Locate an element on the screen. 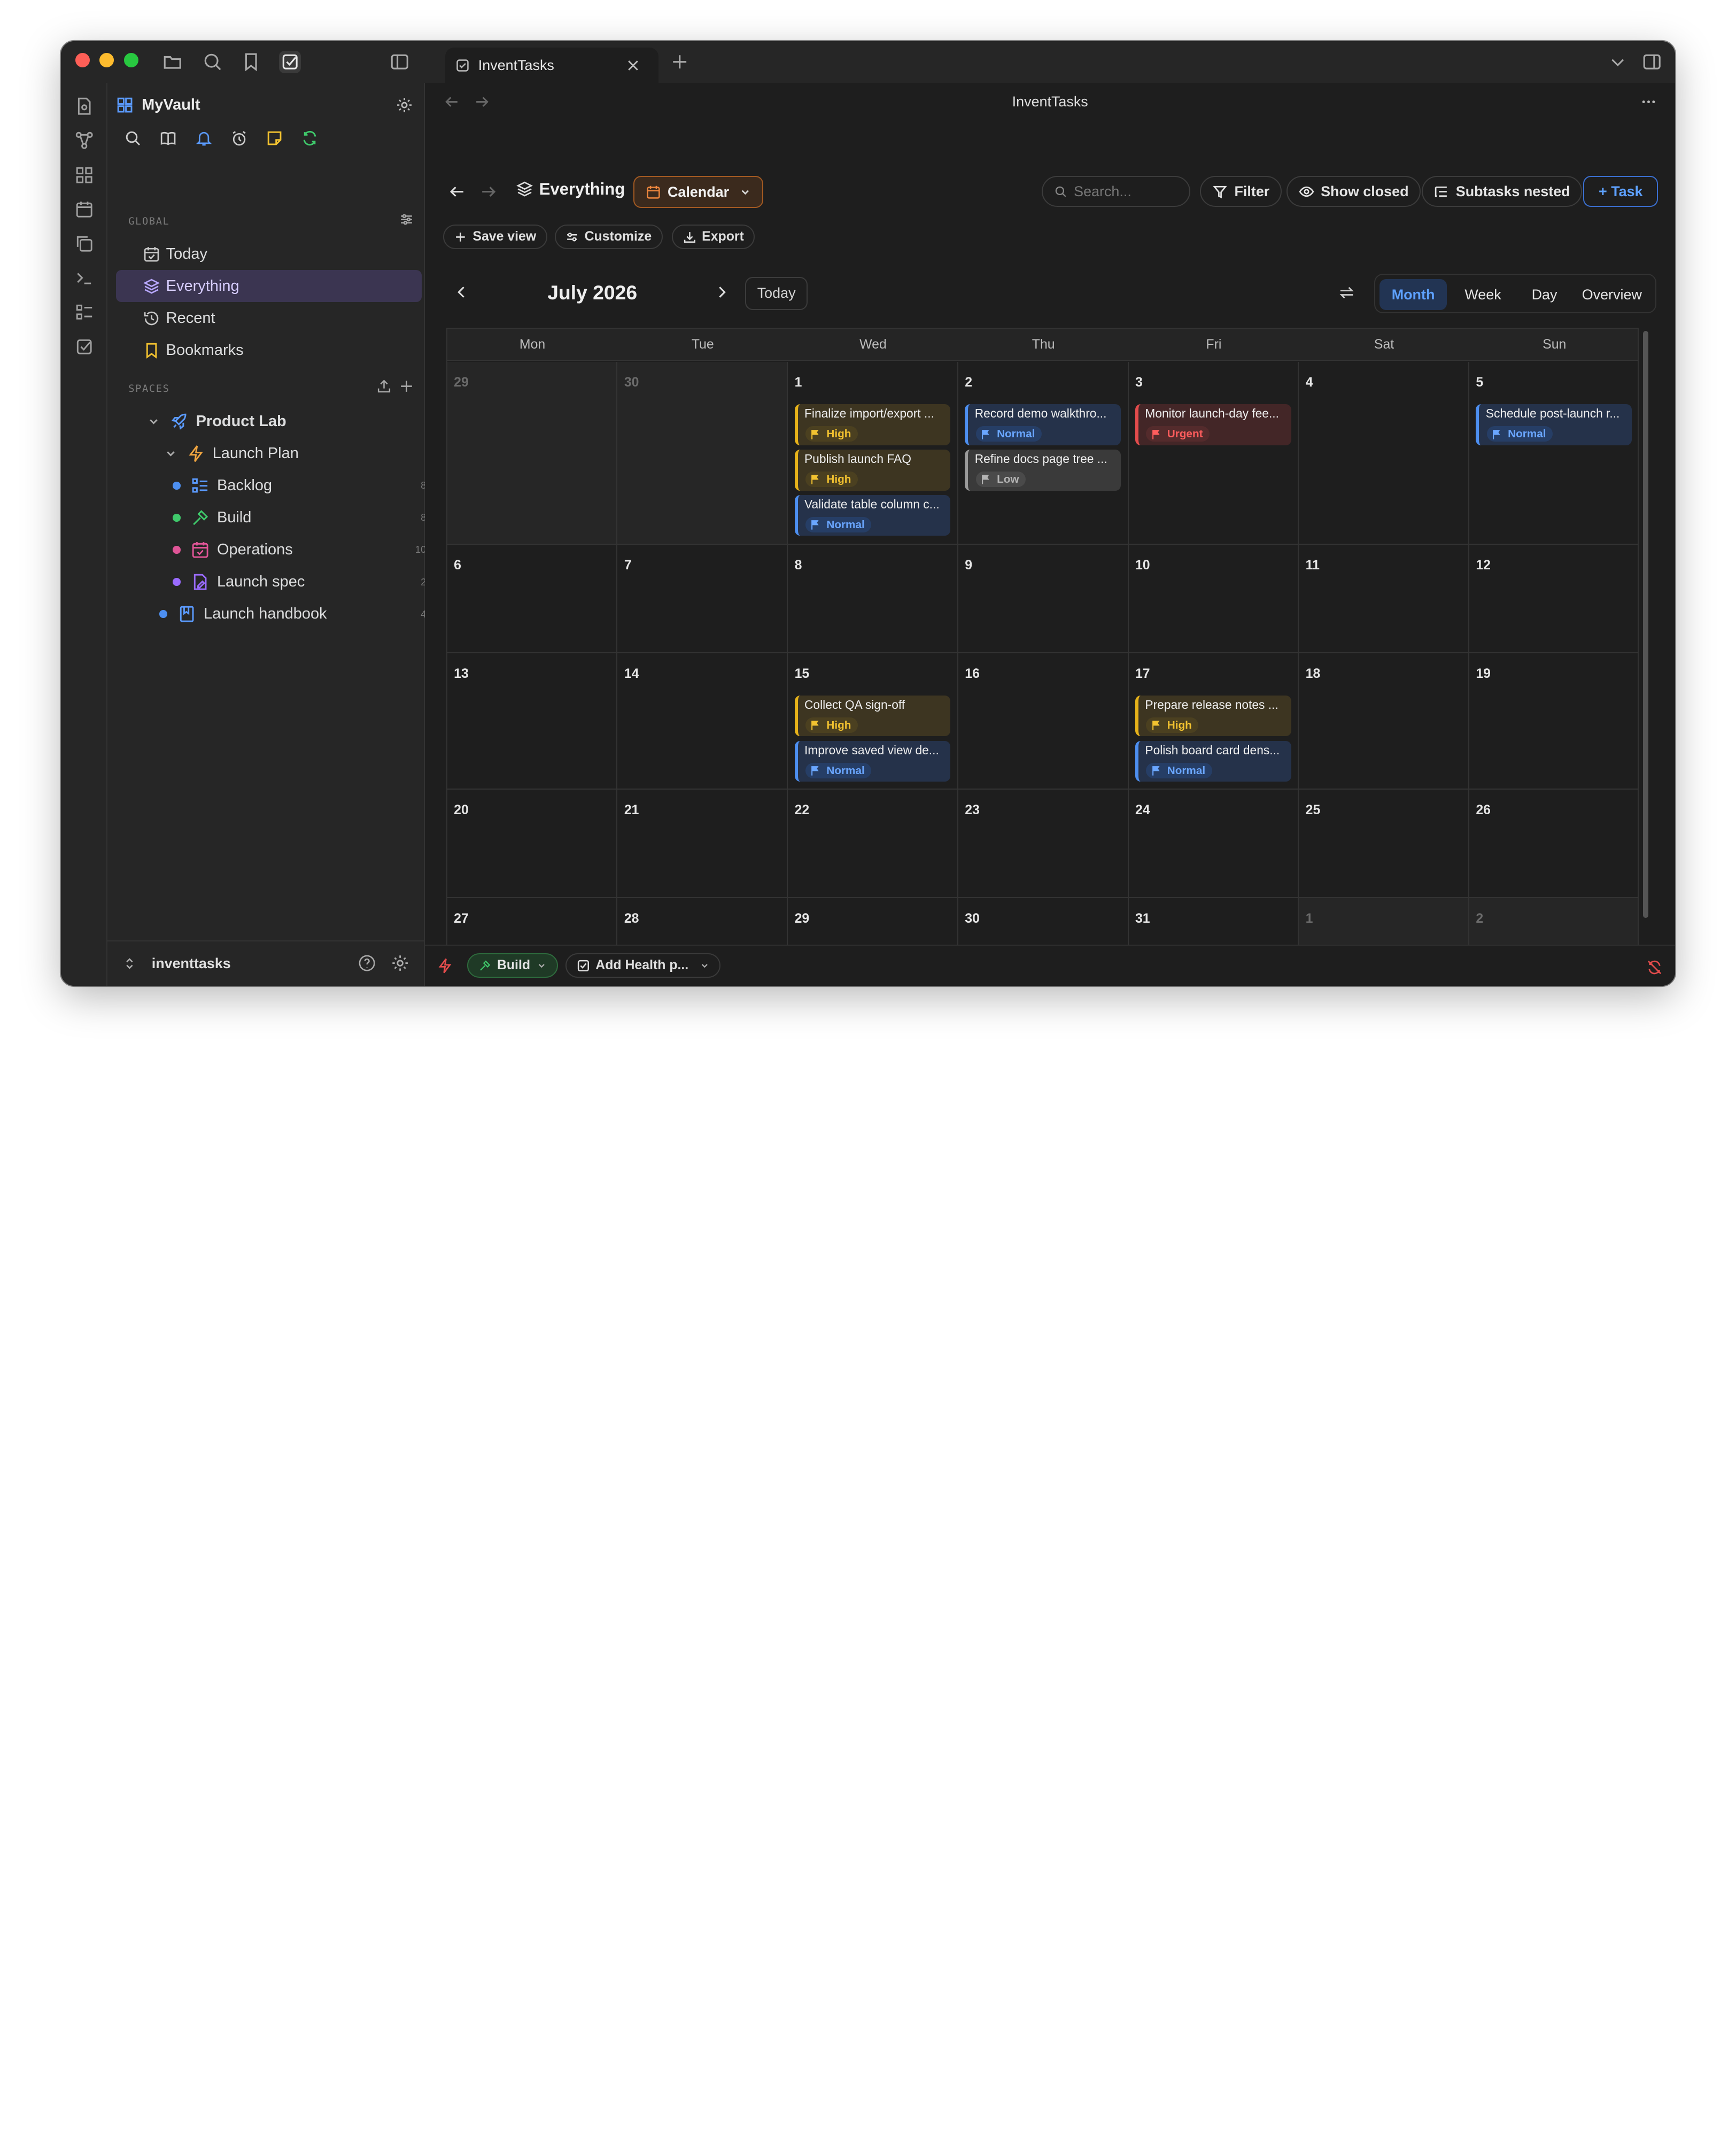  tasks-checkbox-icon is located at coordinates (289, 62).